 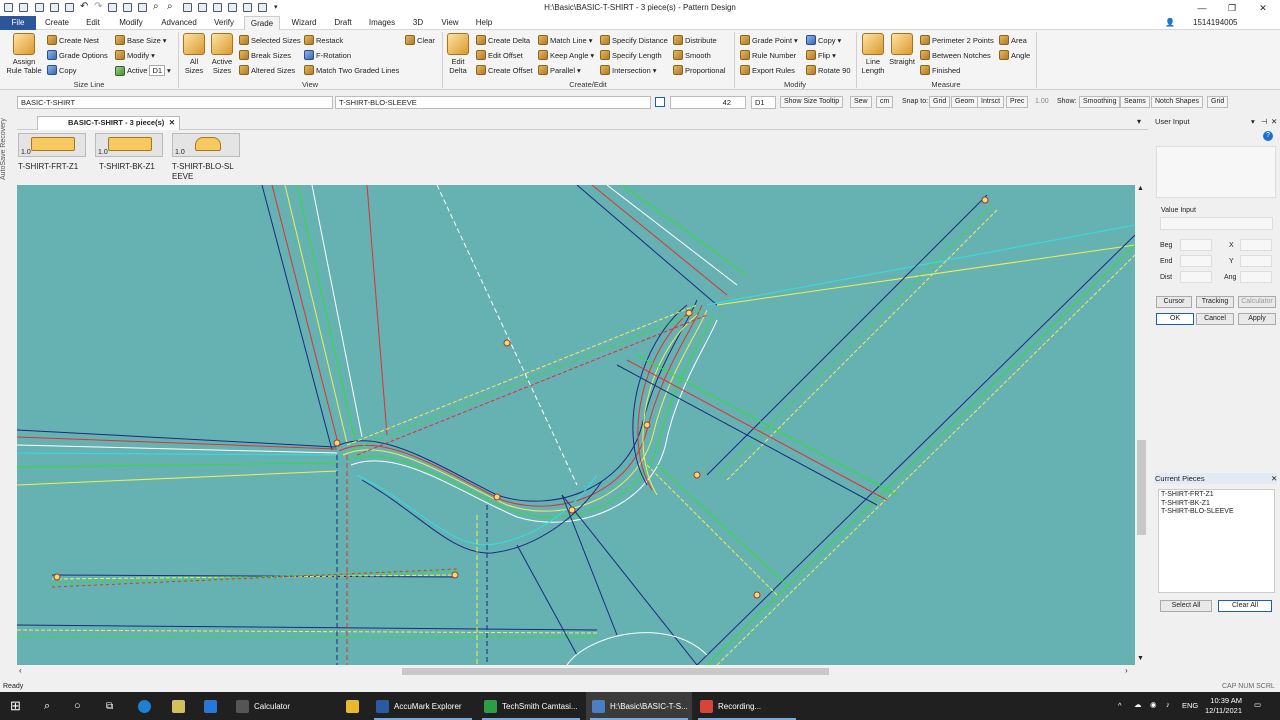 What do you see at coordinates (493, 102) in the screenshot?
I see `piece-field: T-SHIRT-BLO-SLEEVE` at bounding box center [493, 102].